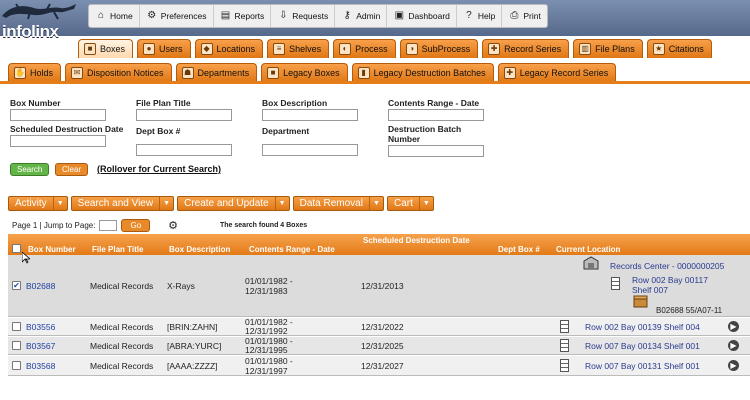  What do you see at coordinates (40, 346) in the screenshot?
I see `box-number-link: B03567` at bounding box center [40, 346].